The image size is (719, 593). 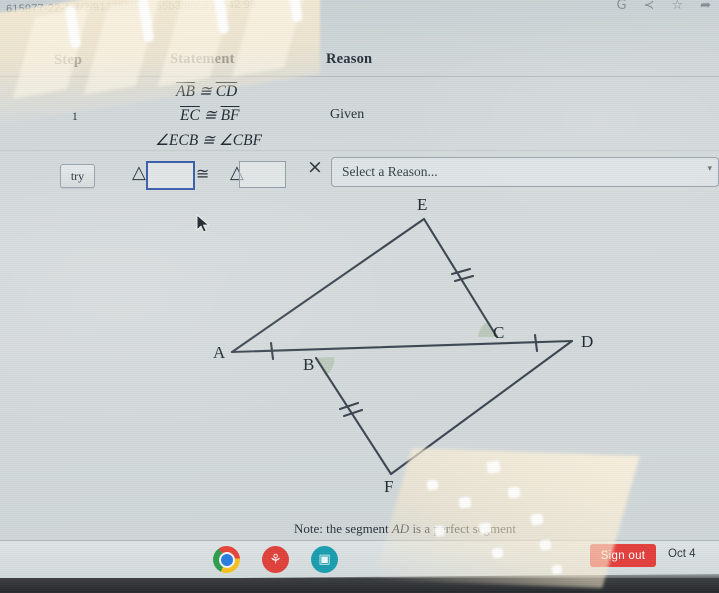 What do you see at coordinates (170, 175) in the screenshot?
I see `triangle-input-left` at bounding box center [170, 175].